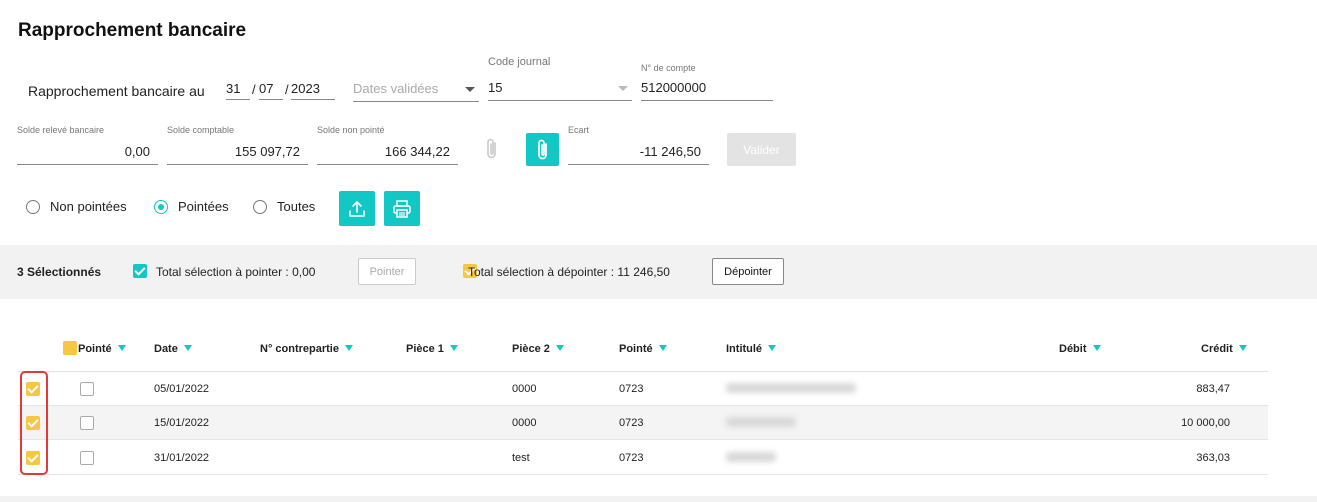 Image resolution: width=1317 pixels, height=502 pixels. Describe the element at coordinates (87, 153) in the screenshot. I see `bank-balance-input: 0,00` at that location.